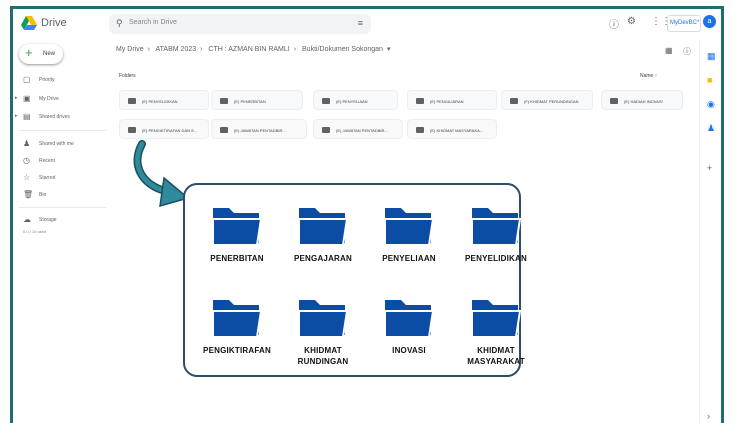 The width and height of the screenshot is (735, 423). What do you see at coordinates (711, 104) in the screenshot?
I see `tasks-icon: ◉` at bounding box center [711, 104].